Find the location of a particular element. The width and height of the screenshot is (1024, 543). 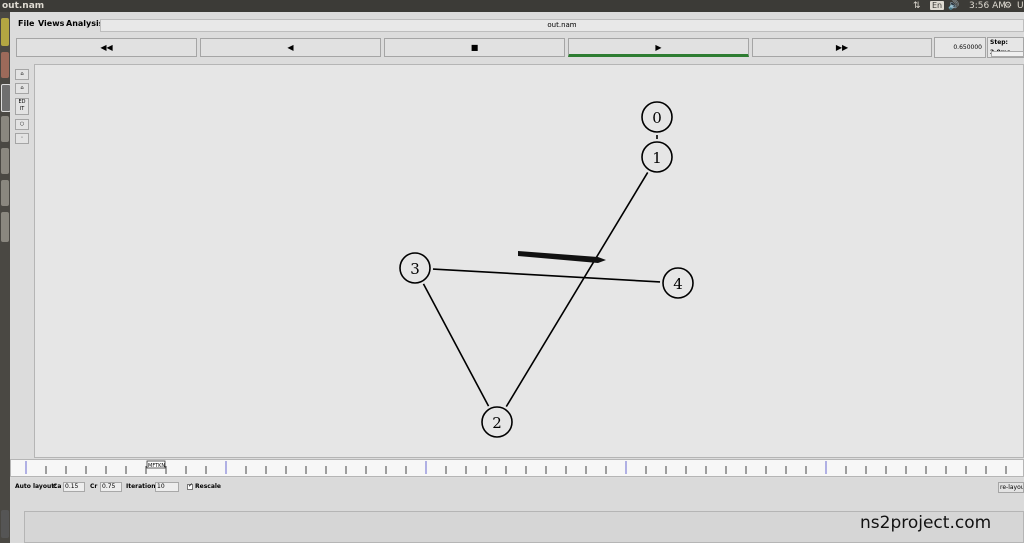

node-1: 1 is located at coordinates (657, 157).